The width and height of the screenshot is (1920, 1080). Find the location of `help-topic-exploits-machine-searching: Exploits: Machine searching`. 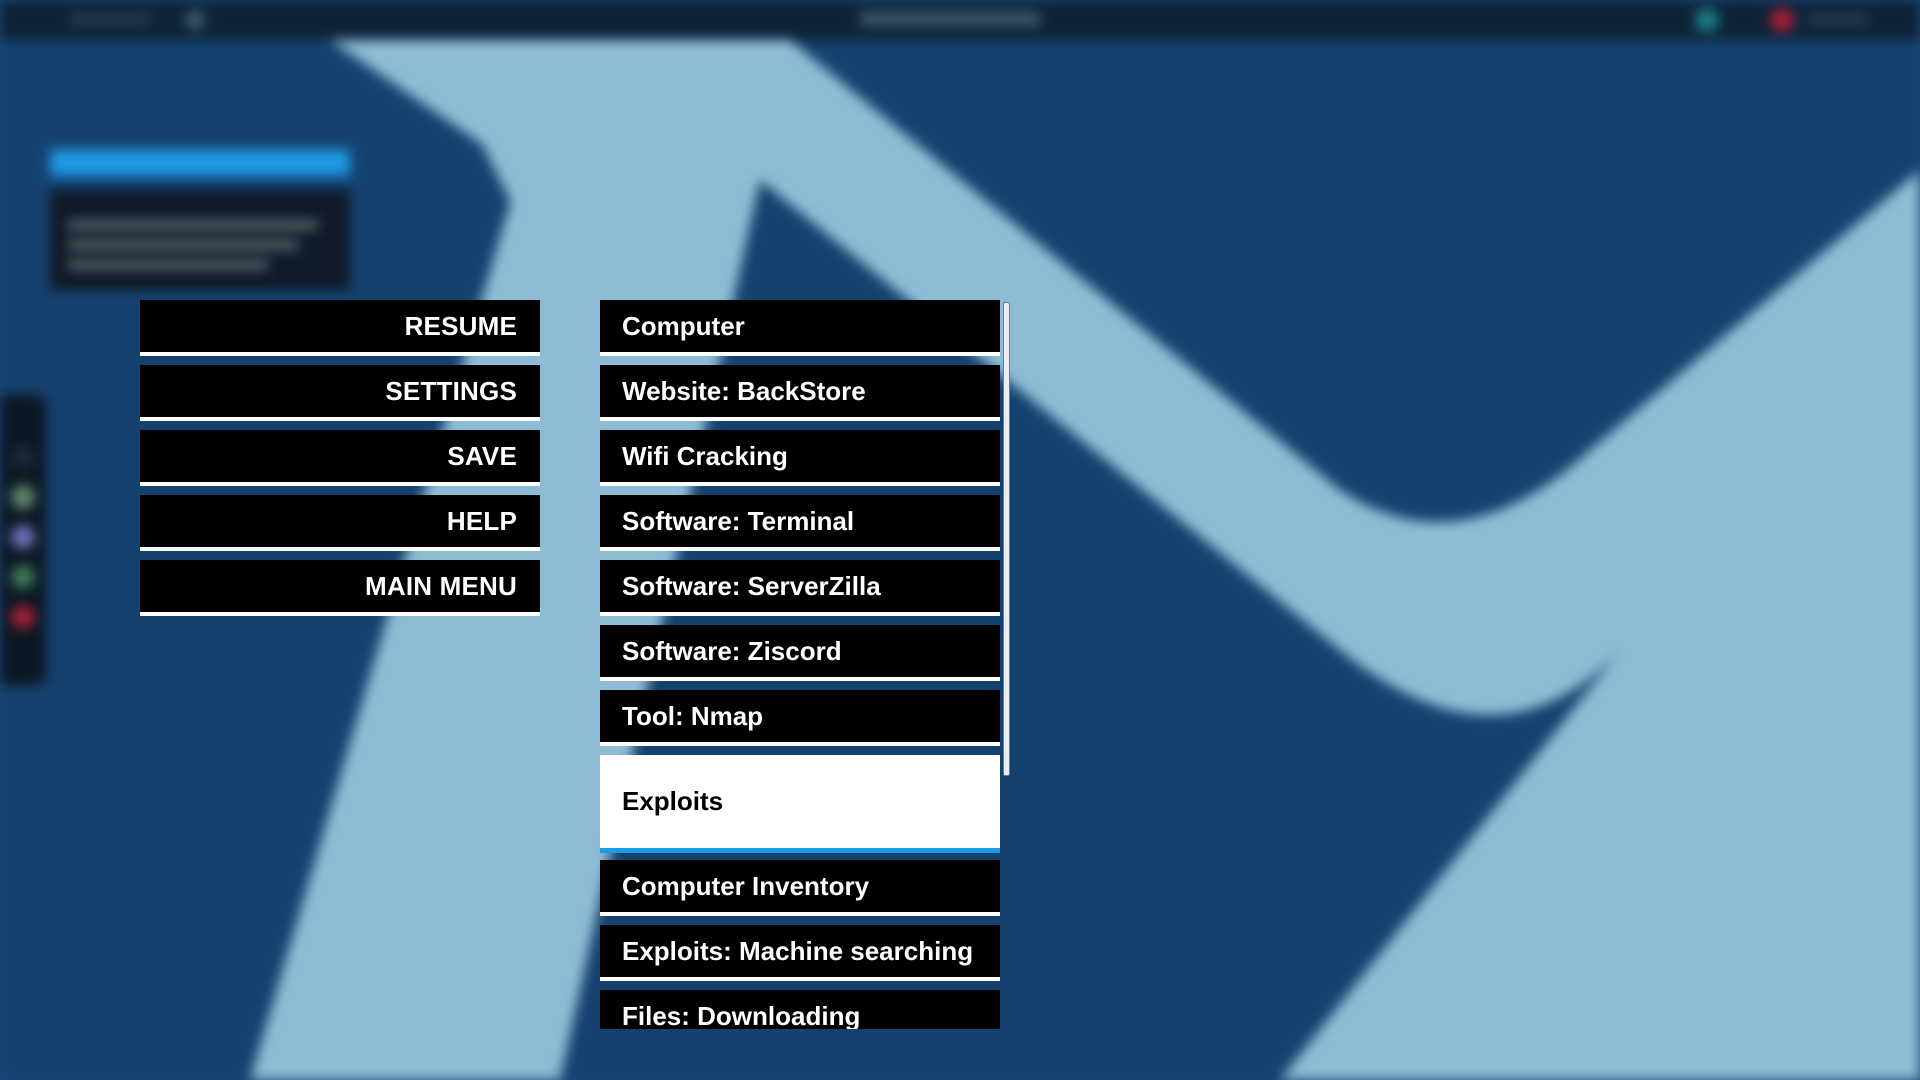

help-topic-exploits-machine-searching: Exploits: Machine searching is located at coordinates (800, 953).